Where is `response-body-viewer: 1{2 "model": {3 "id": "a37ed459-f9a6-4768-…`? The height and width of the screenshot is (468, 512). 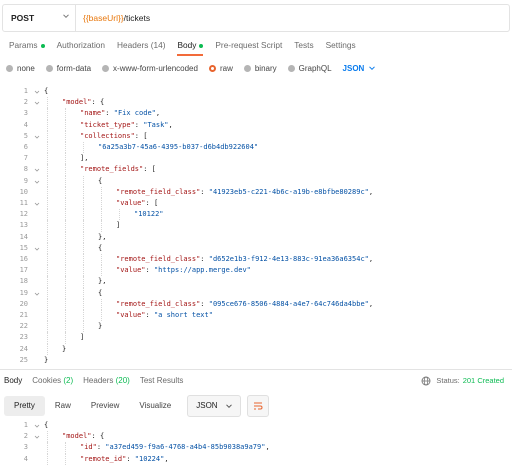
response-body-viewer: 1{2 "model": {3 "id": "a37ed459-f9a6-4768-… is located at coordinates (255, 444).